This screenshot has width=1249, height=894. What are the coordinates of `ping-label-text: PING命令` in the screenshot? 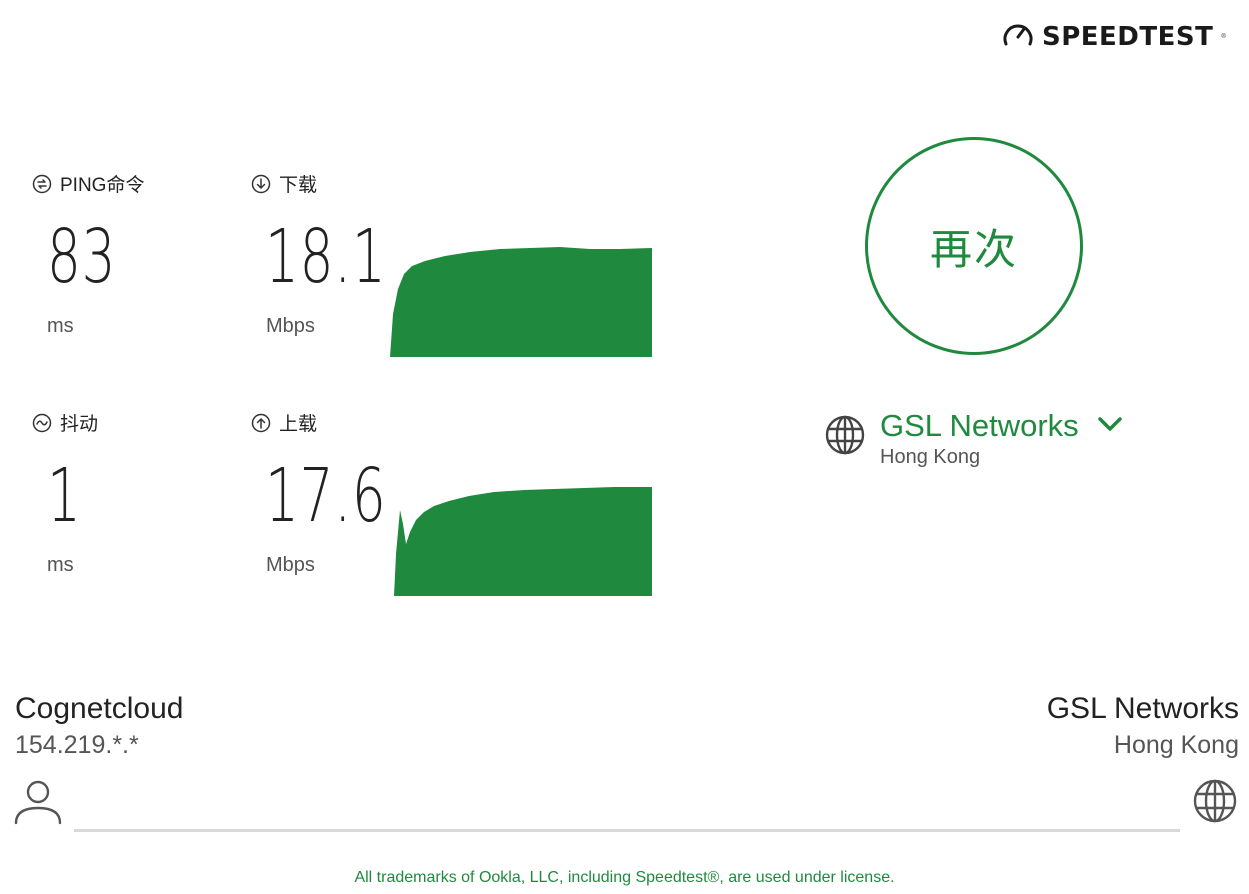 It's located at (102, 185).